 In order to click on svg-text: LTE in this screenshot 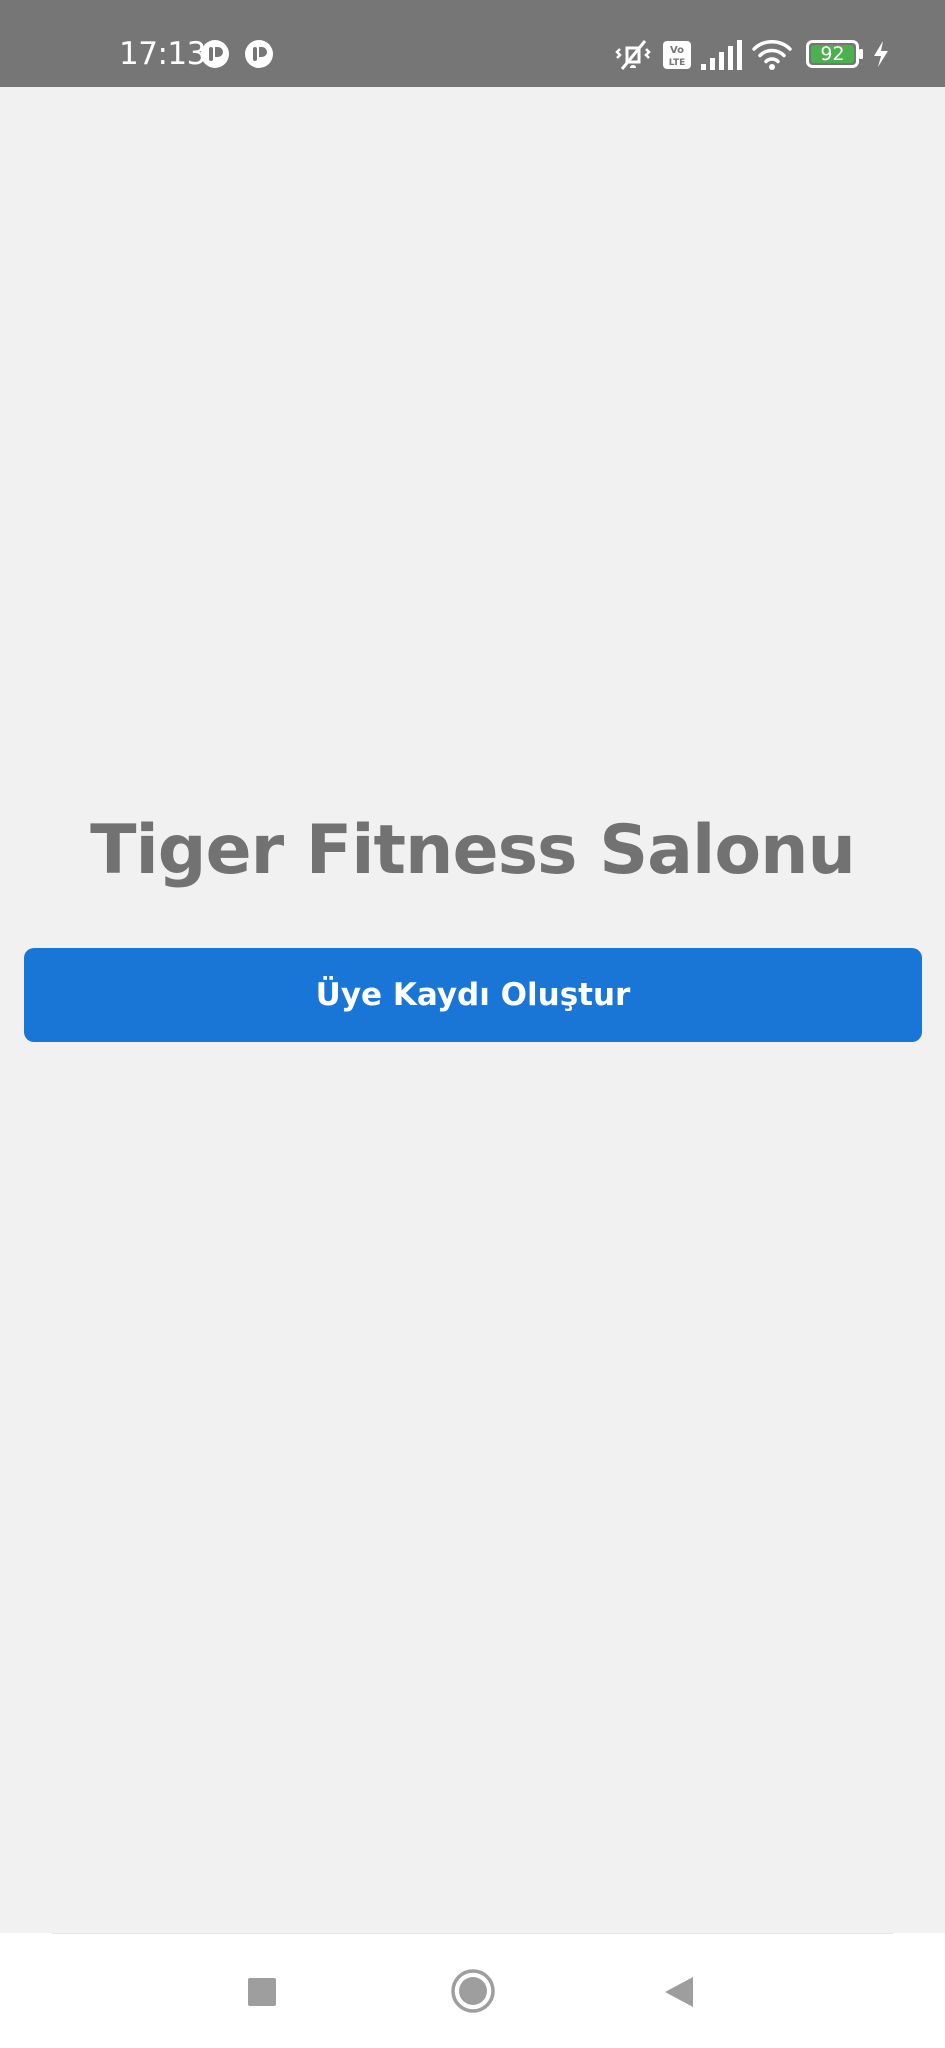, I will do `click(677, 63)`.